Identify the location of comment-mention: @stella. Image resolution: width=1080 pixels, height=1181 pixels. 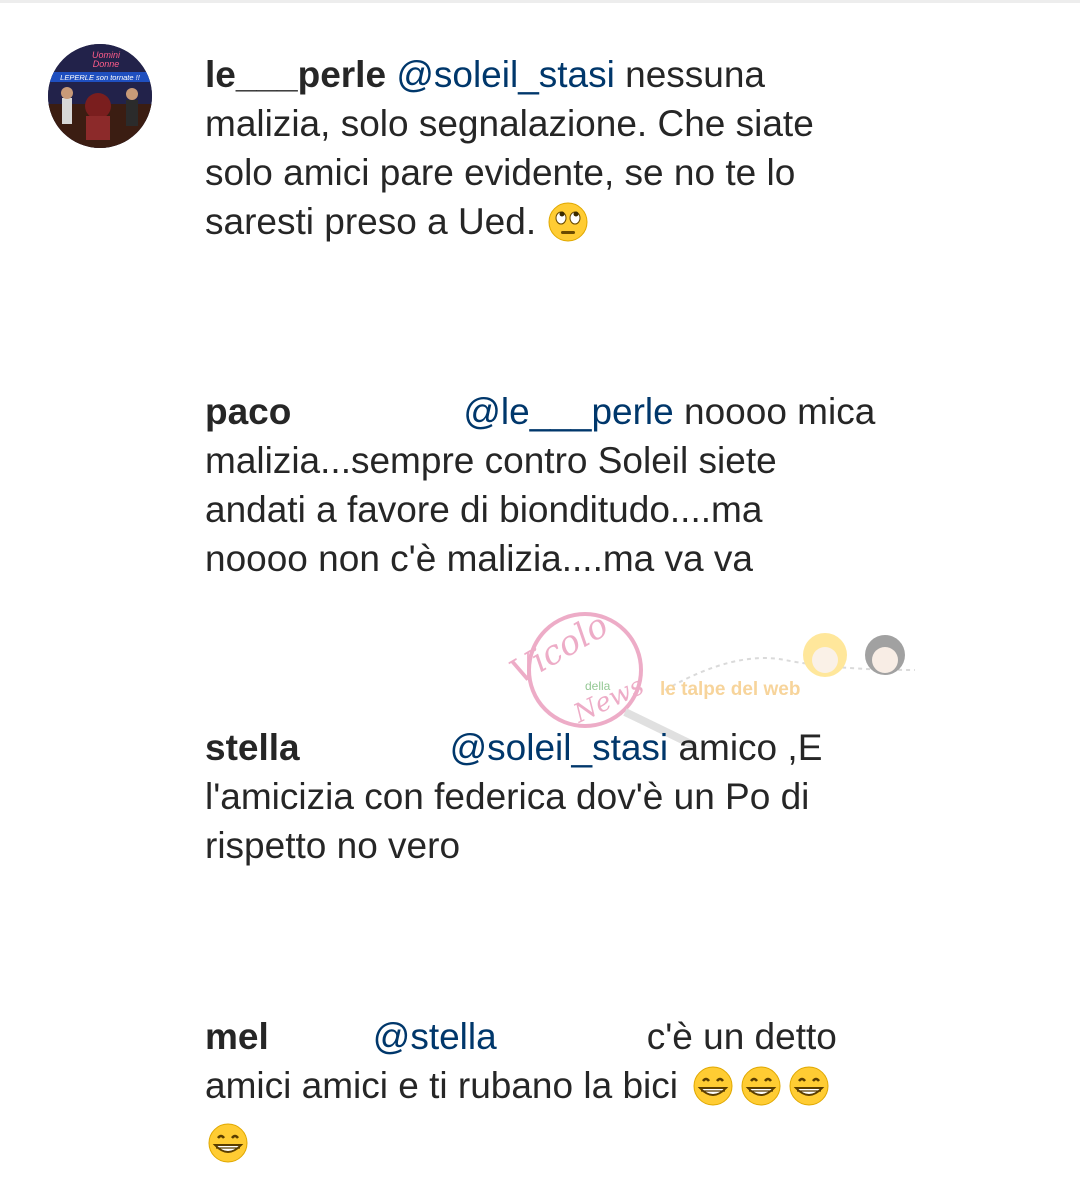
(435, 1036).